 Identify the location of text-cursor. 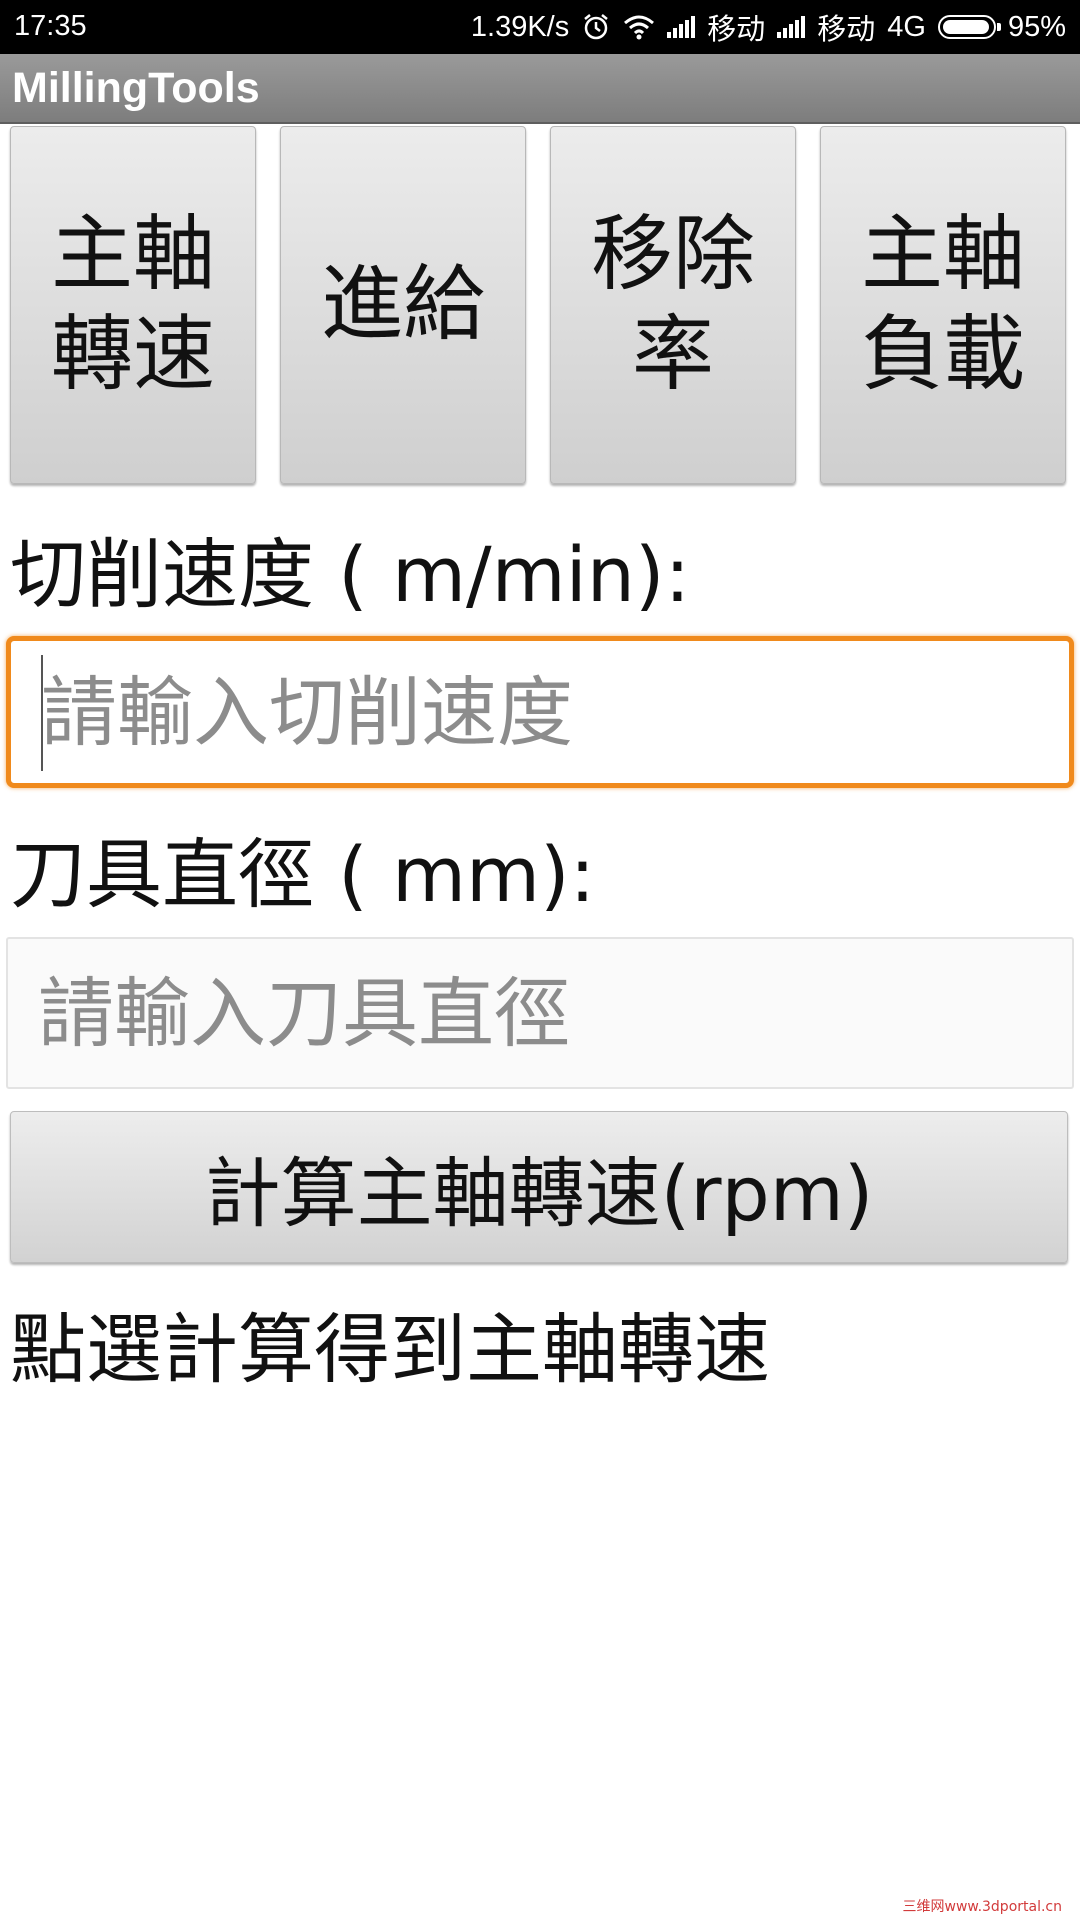
(42, 713).